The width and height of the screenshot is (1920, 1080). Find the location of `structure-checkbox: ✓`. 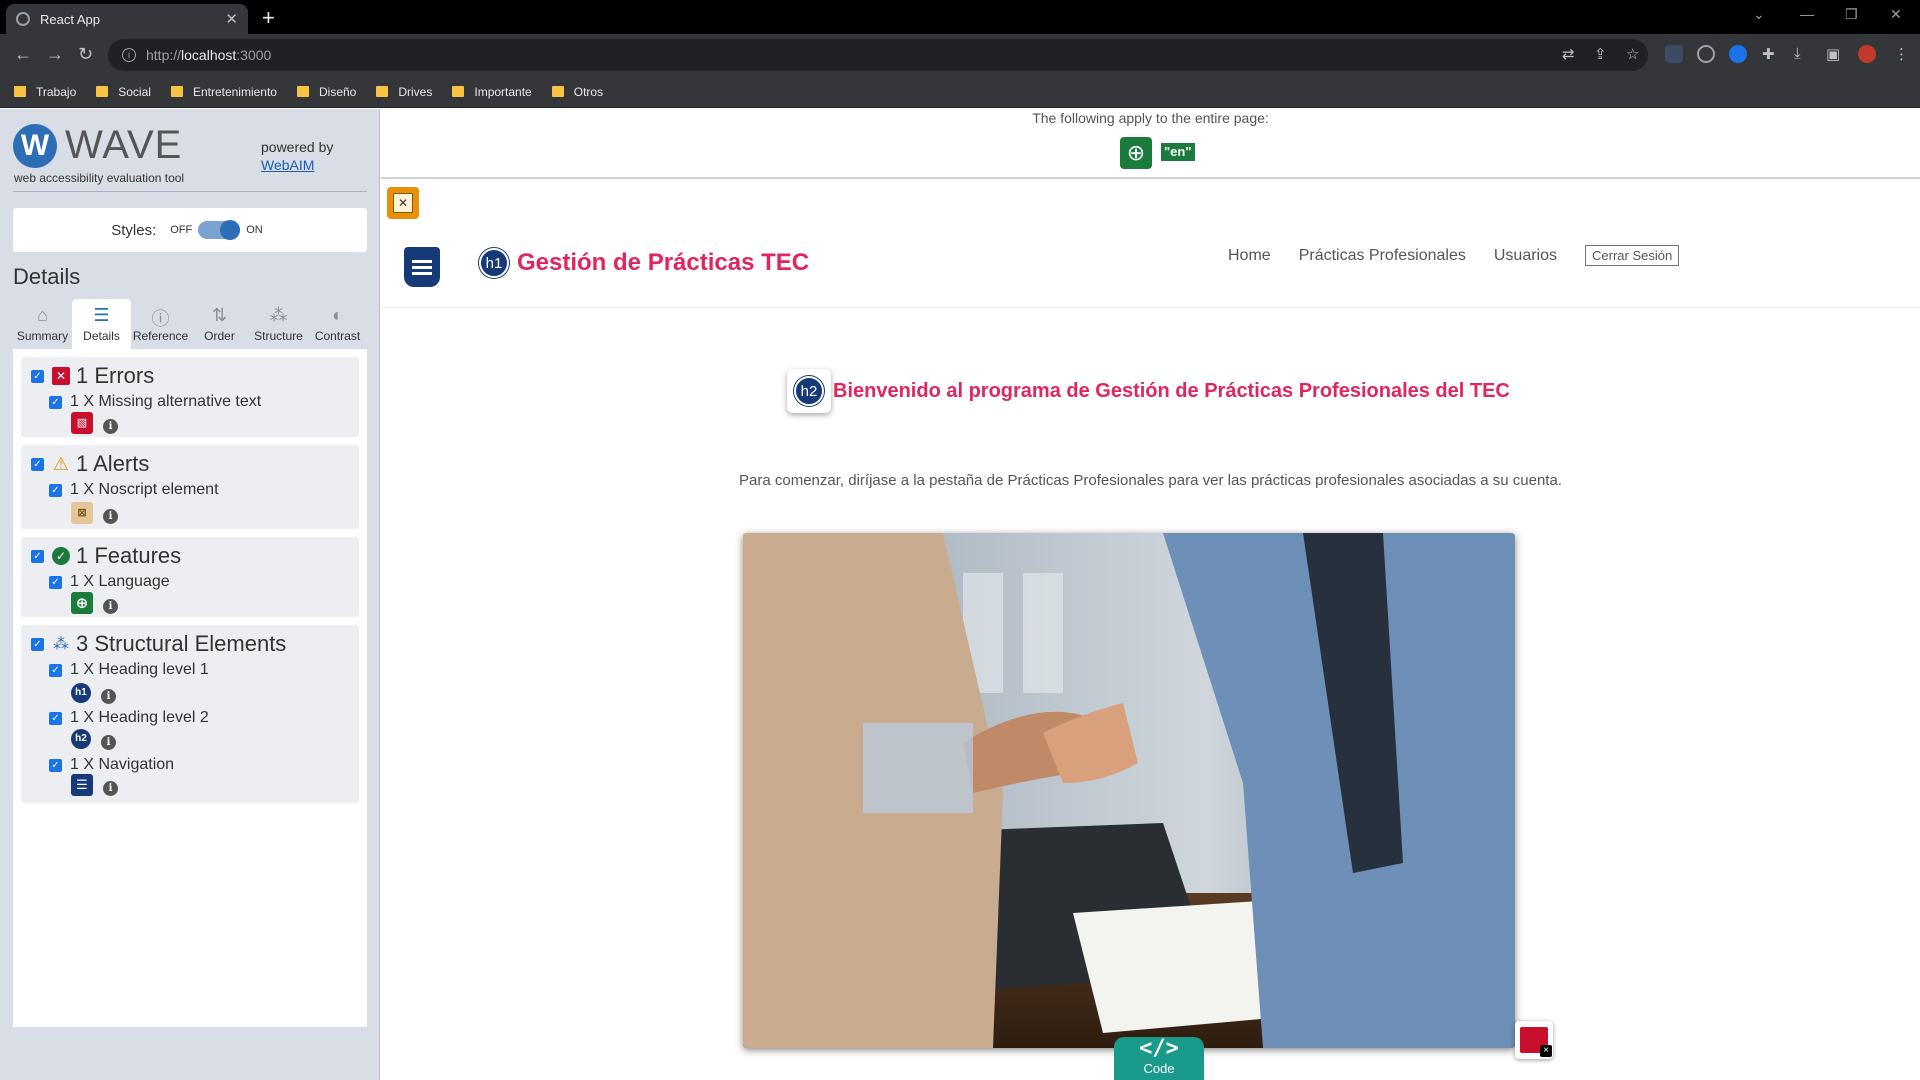

structure-checkbox: ✓ is located at coordinates (37, 644).